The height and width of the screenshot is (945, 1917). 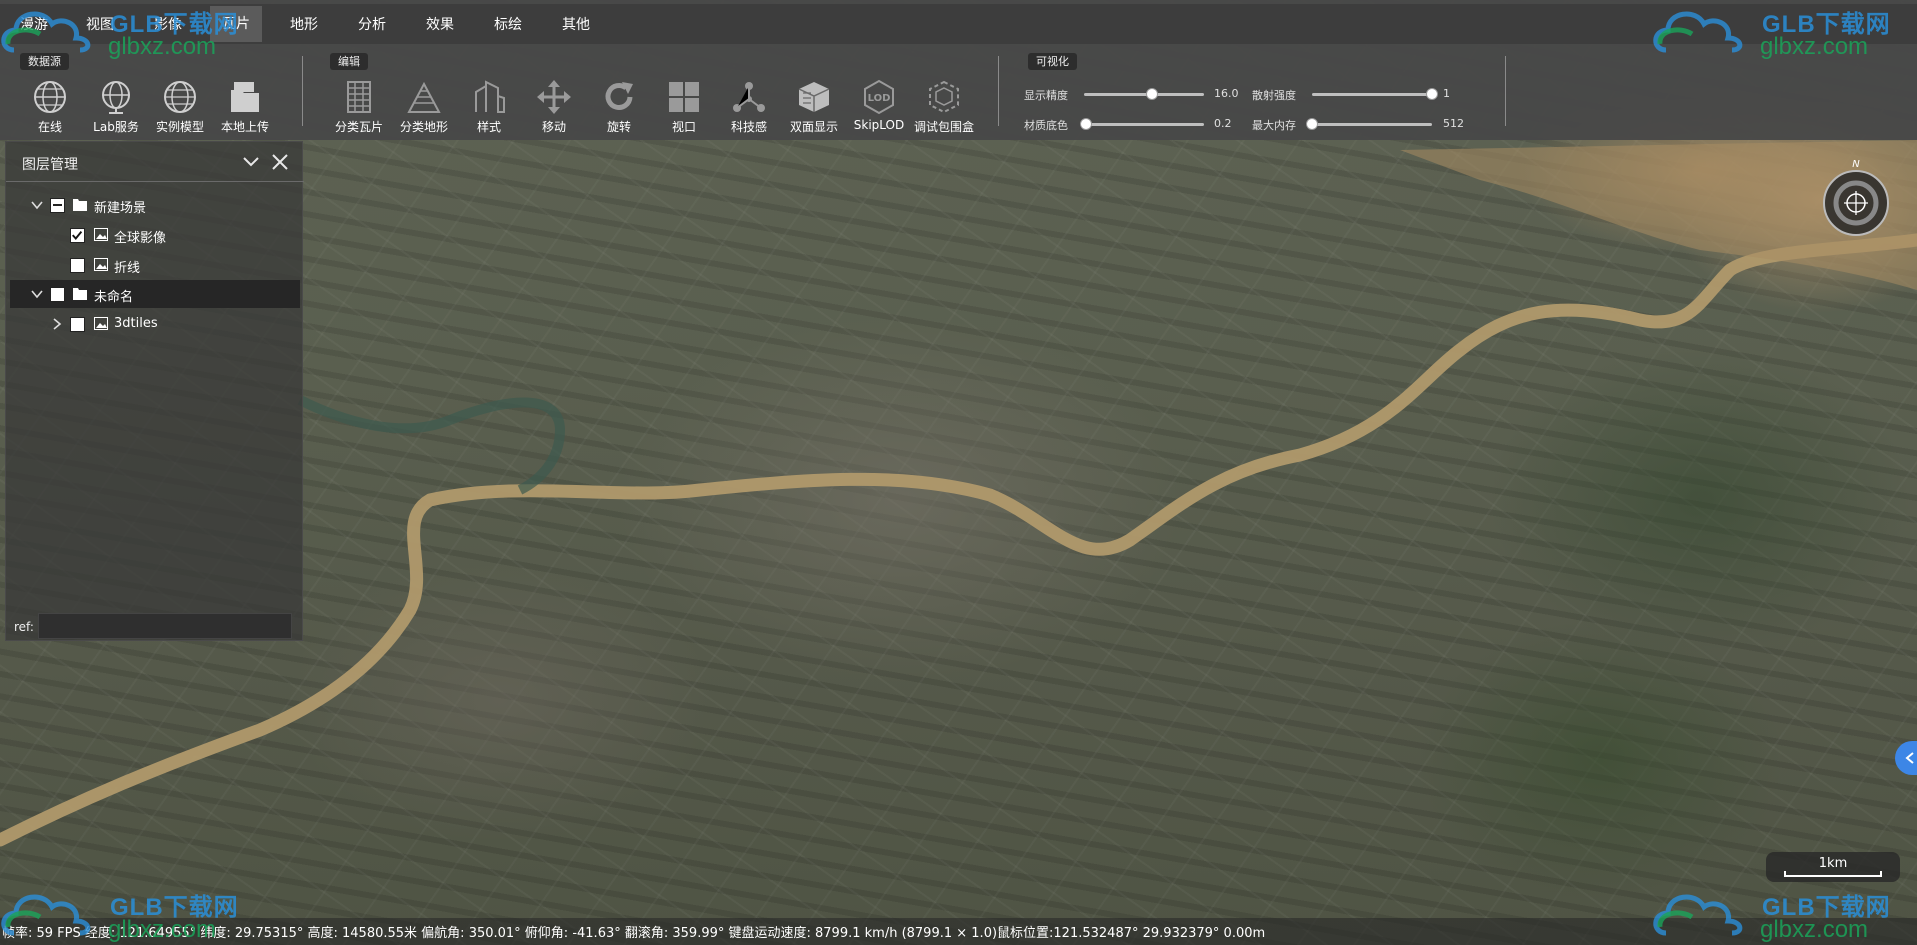 What do you see at coordinates (1046, 95) in the screenshot?
I see `slider-precision-label: 显示精度` at bounding box center [1046, 95].